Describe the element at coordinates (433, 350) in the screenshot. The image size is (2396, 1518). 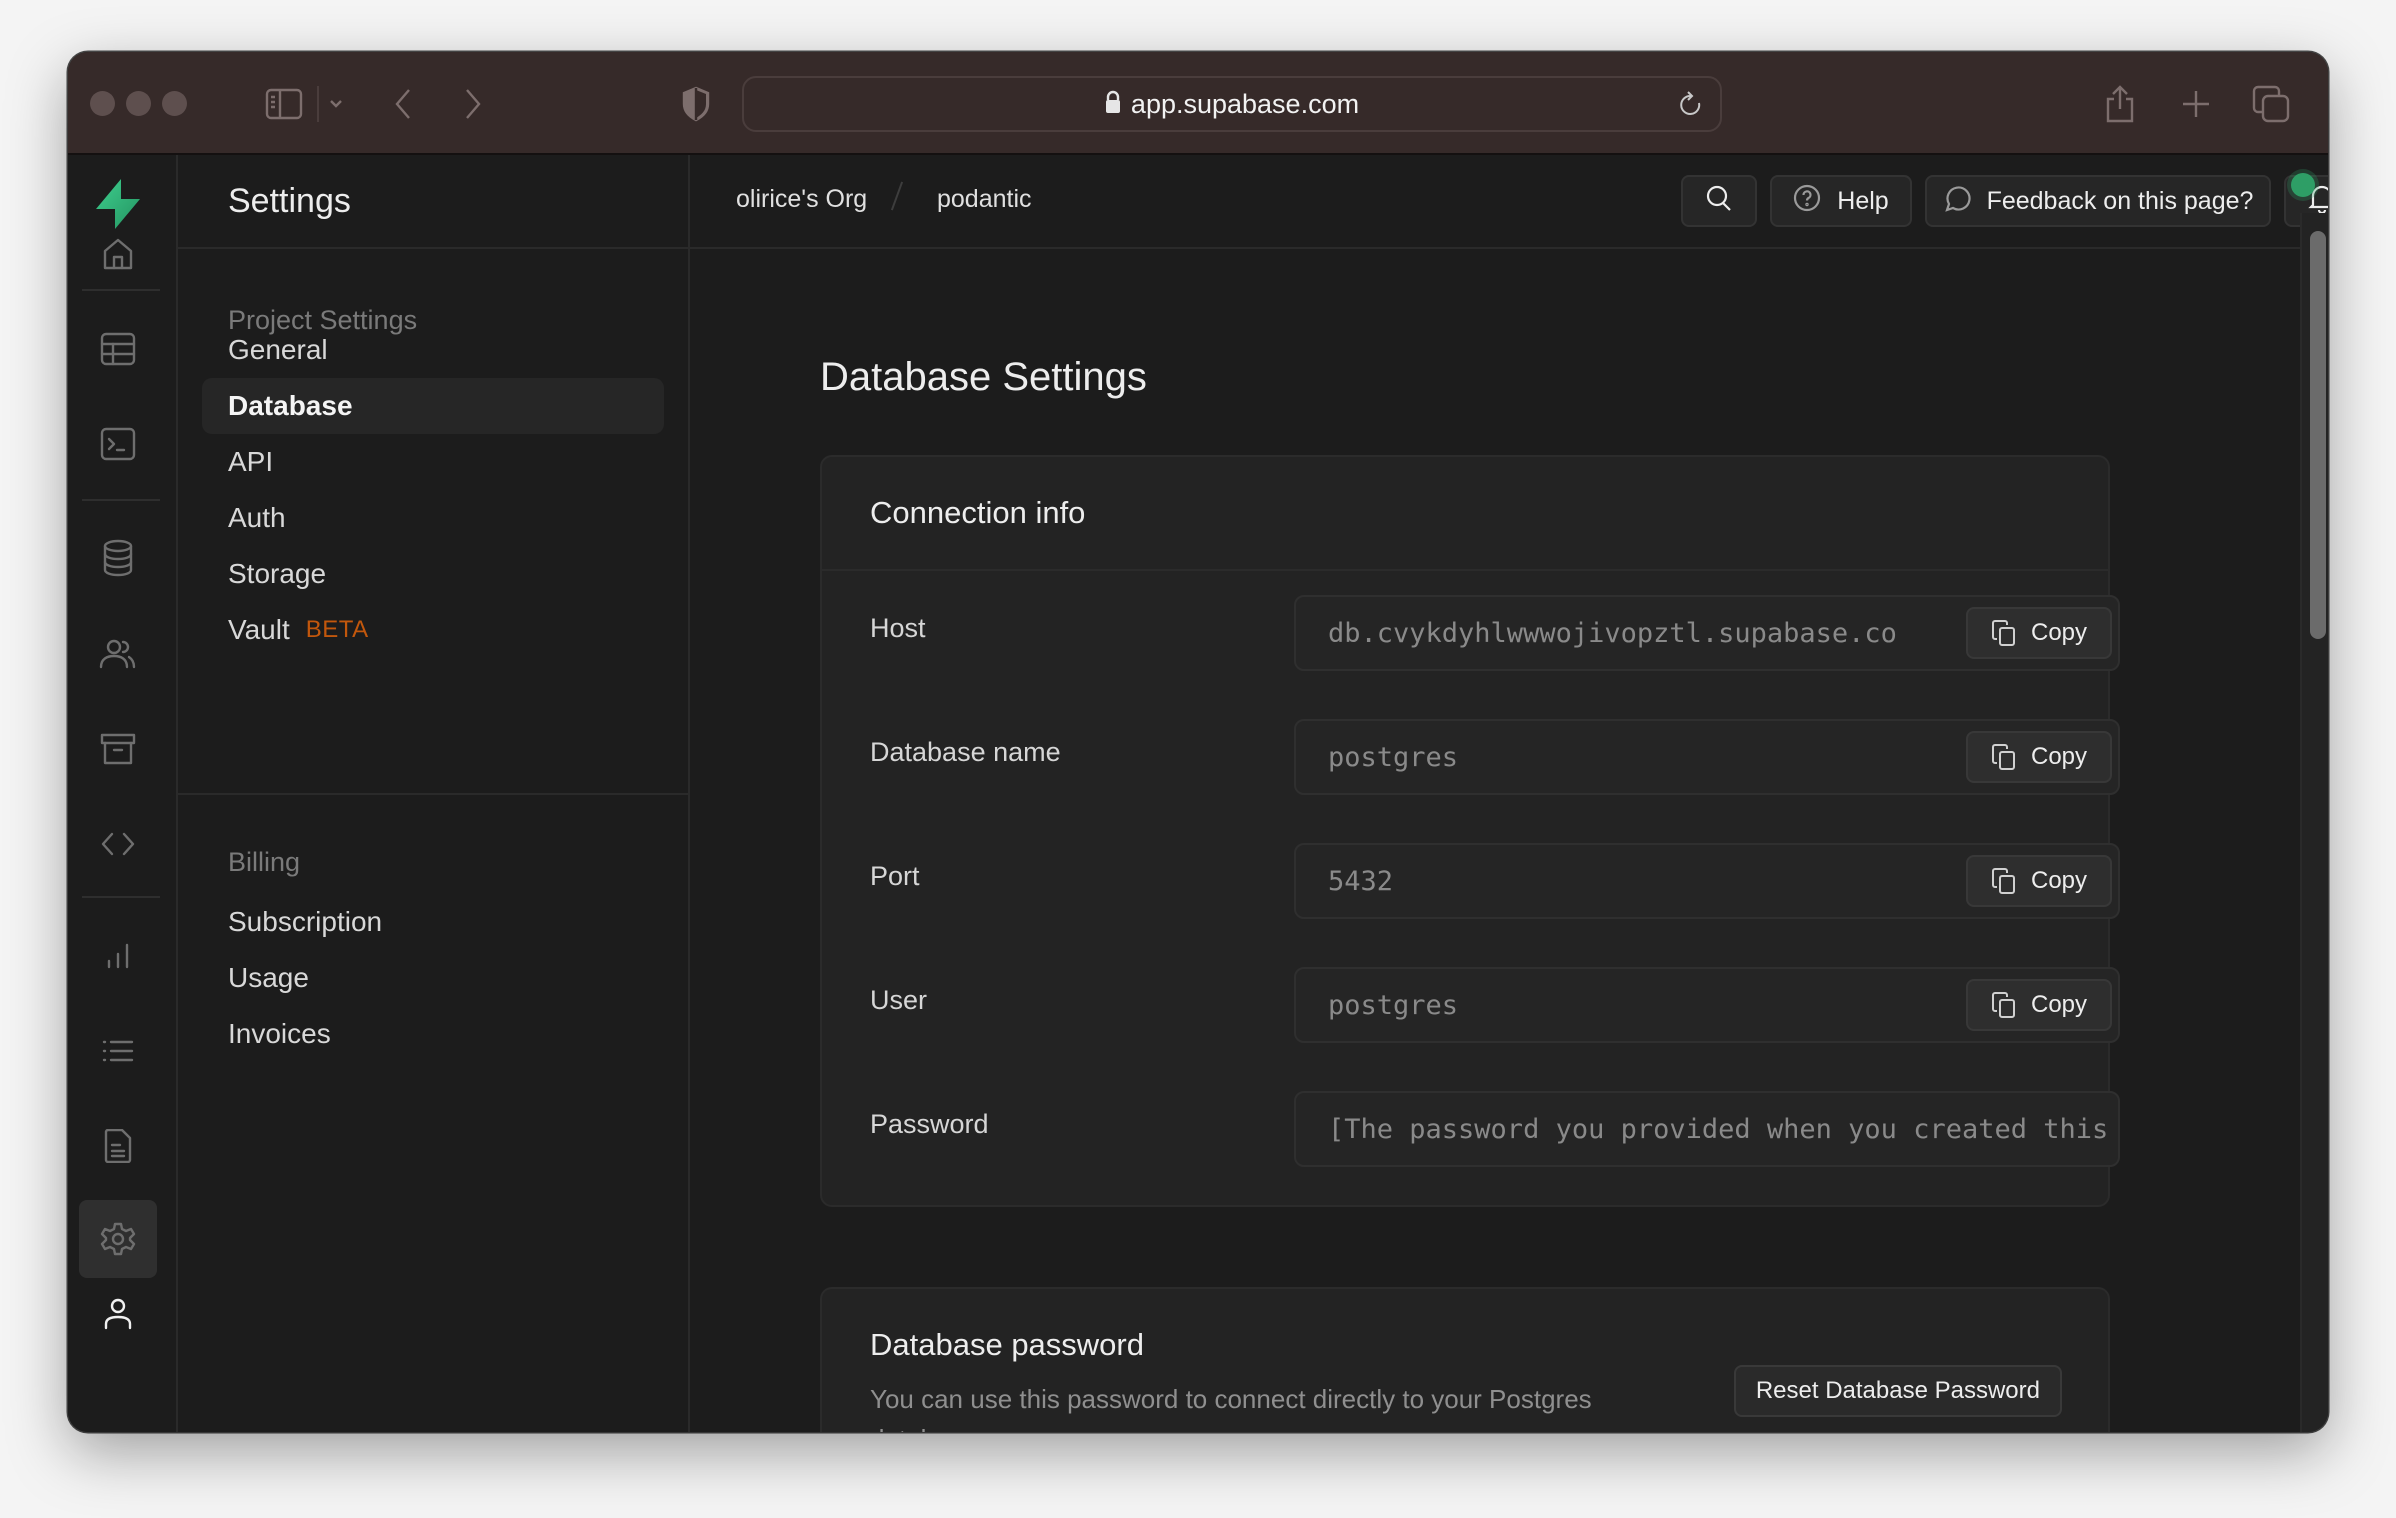
I see `sidebar-item-general: General` at that location.